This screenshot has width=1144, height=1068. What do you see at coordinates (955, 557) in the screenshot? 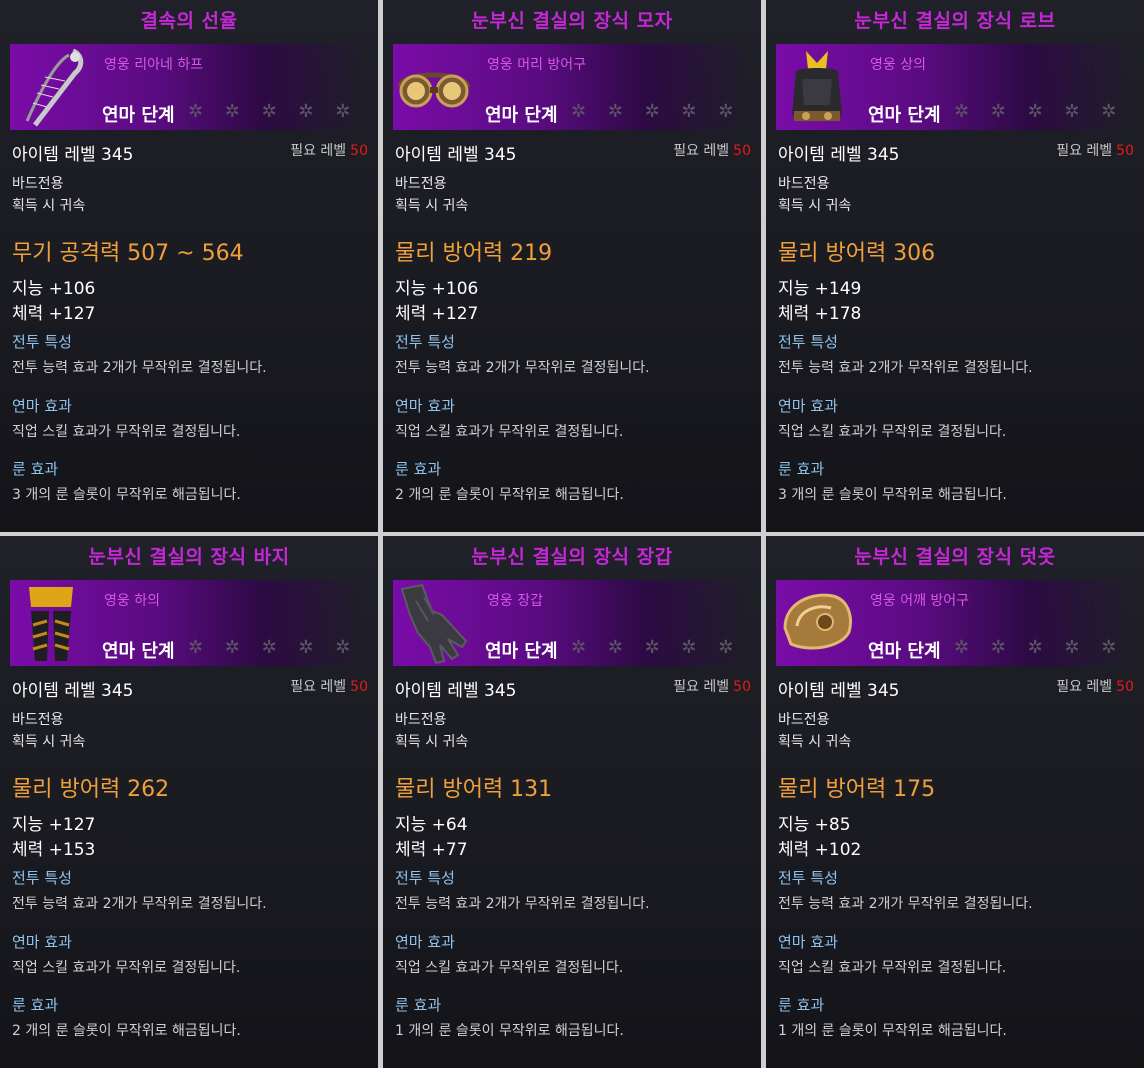
I see `item-title: 눈부신 결실의 장식 덧옷` at bounding box center [955, 557].